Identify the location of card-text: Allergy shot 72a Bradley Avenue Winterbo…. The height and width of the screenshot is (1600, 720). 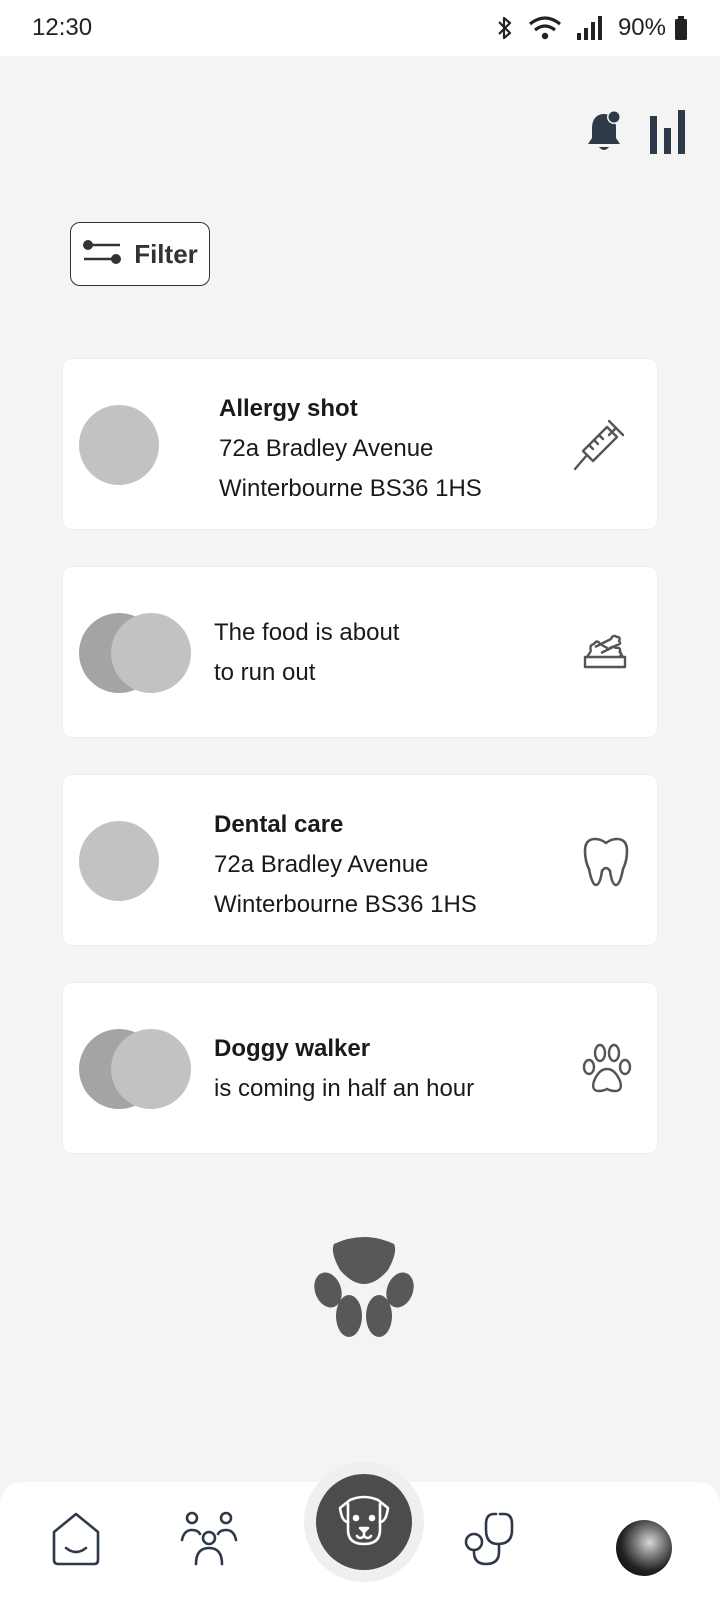
(350, 449).